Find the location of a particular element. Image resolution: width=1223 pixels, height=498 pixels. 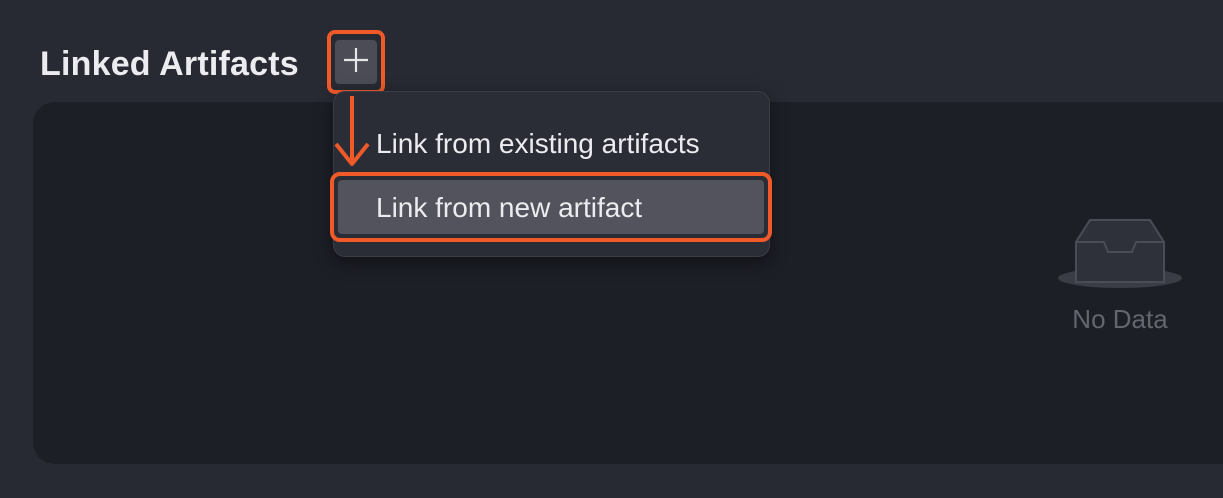

plus-icon is located at coordinates (356, 60).